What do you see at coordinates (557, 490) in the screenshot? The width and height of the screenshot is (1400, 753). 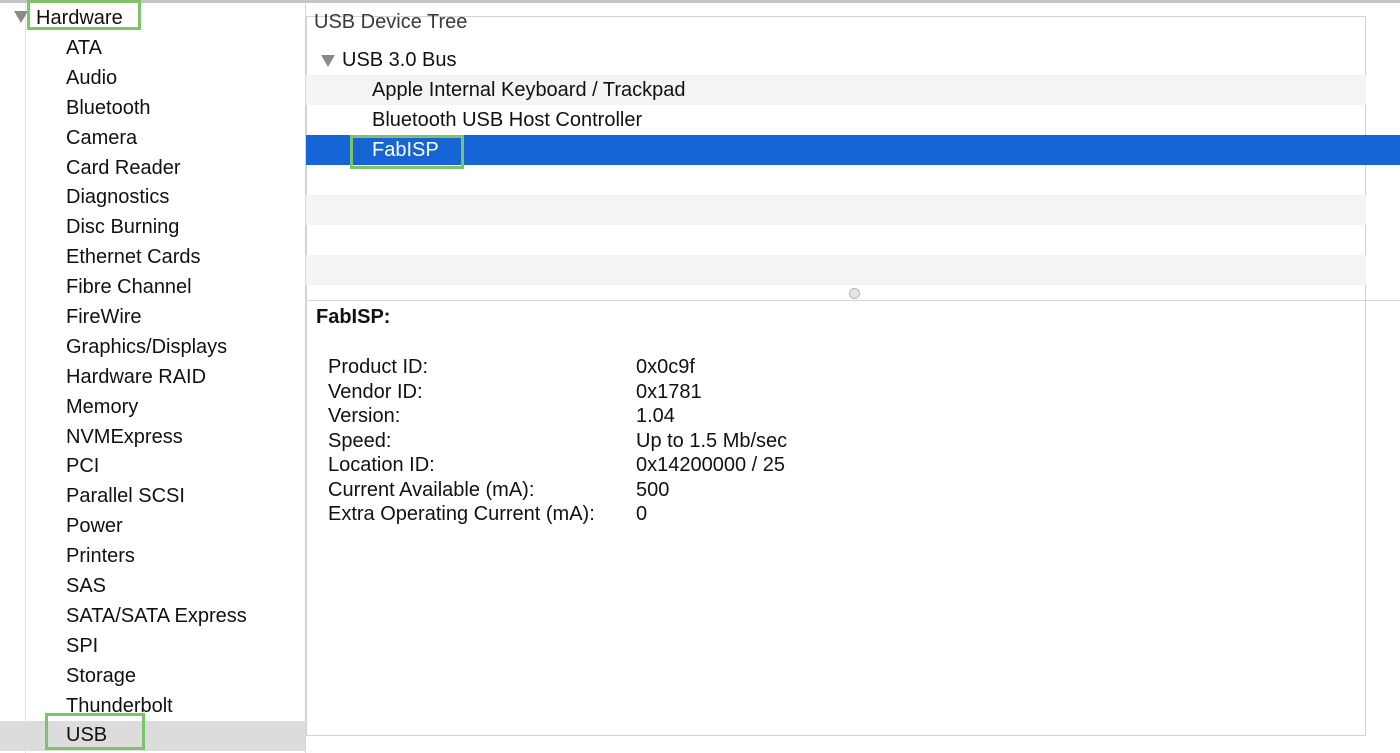 I see `detail-row-current-available: Current Available (mA): 500` at bounding box center [557, 490].